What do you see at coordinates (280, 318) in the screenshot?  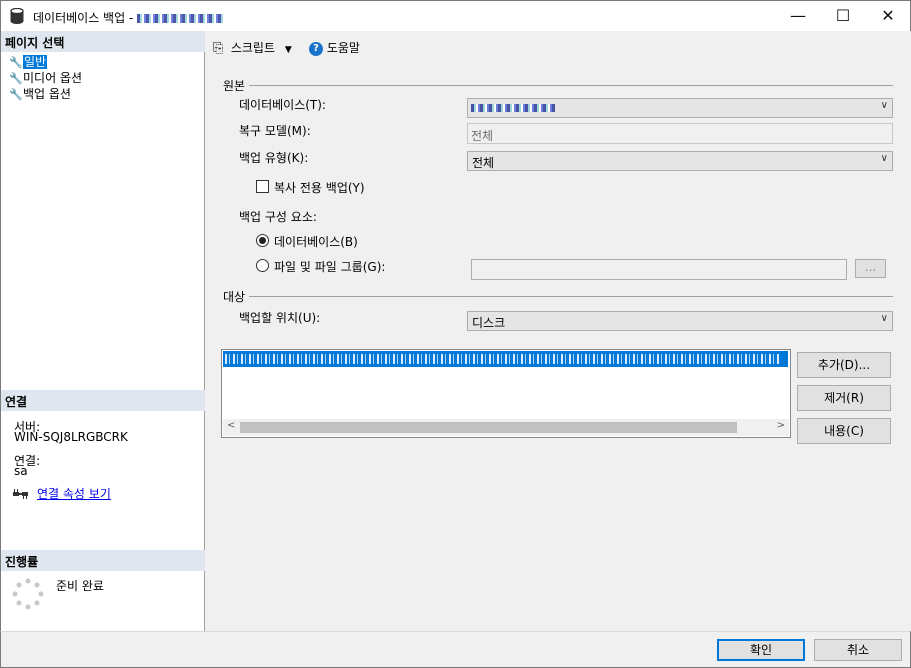 I see `backup-to-label: 백업할 위치(U):` at bounding box center [280, 318].